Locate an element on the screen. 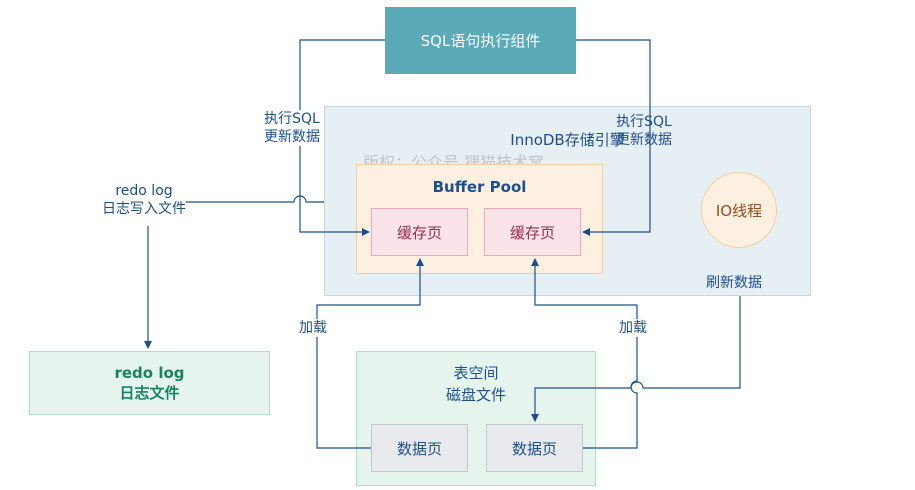 The width and height of the screenshot is (915, 490). flush-label: 刷新数据 is located at coordinates (734, 283).